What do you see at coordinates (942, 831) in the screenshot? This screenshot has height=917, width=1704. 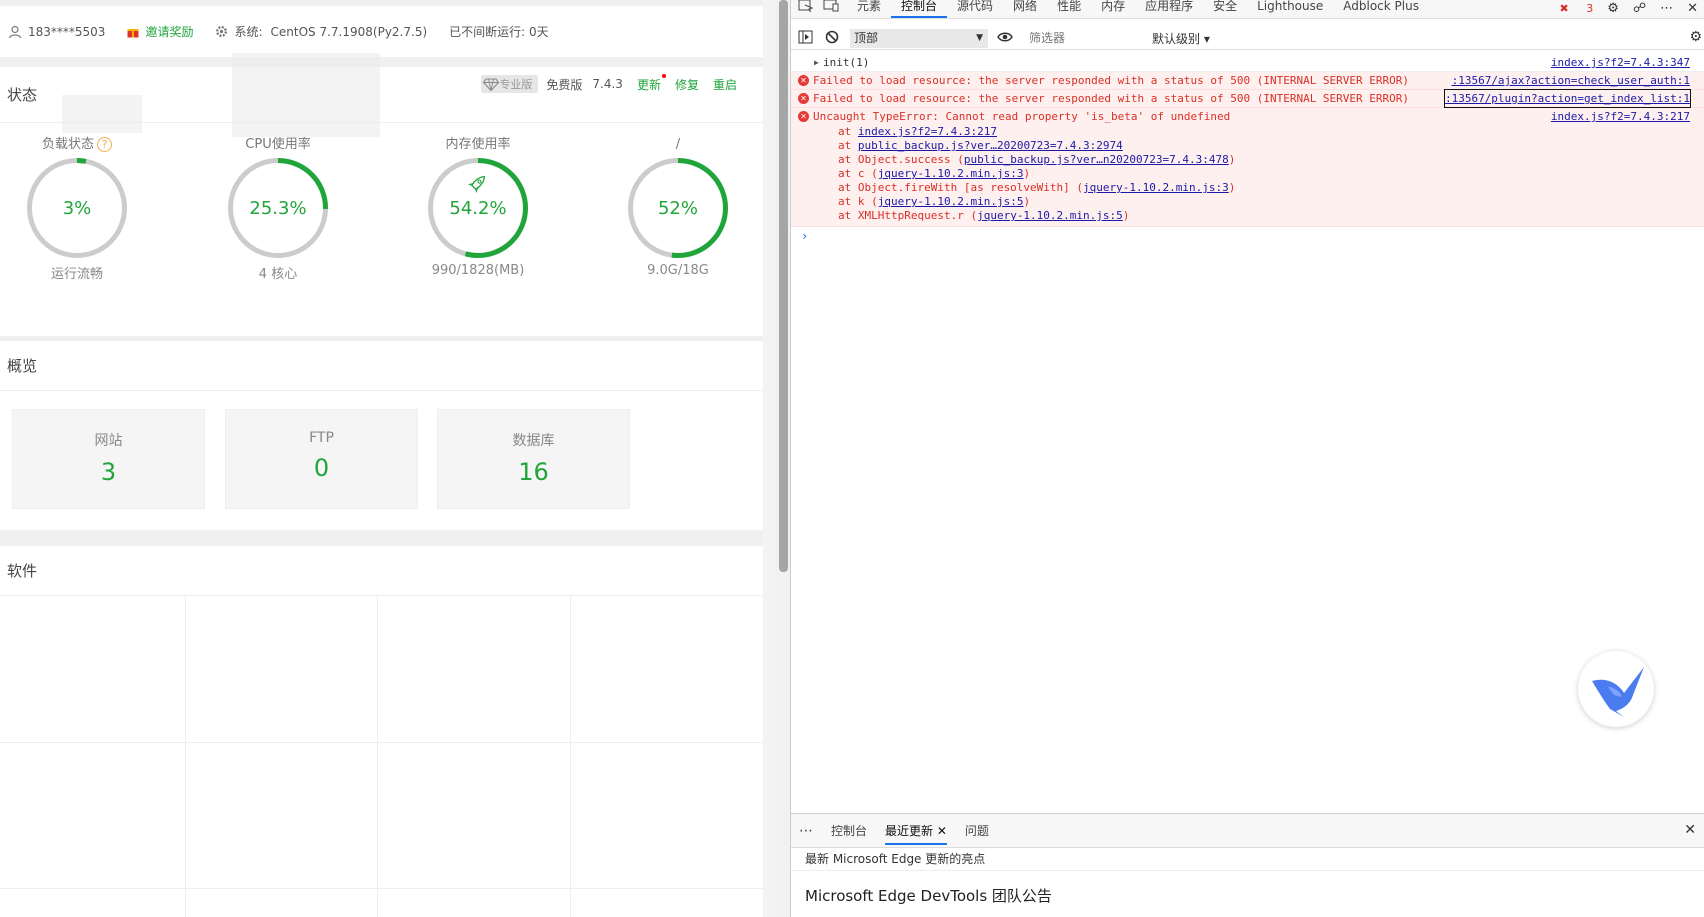 I see `close-tab-icon: ✕` at bounding box center [942, 831].